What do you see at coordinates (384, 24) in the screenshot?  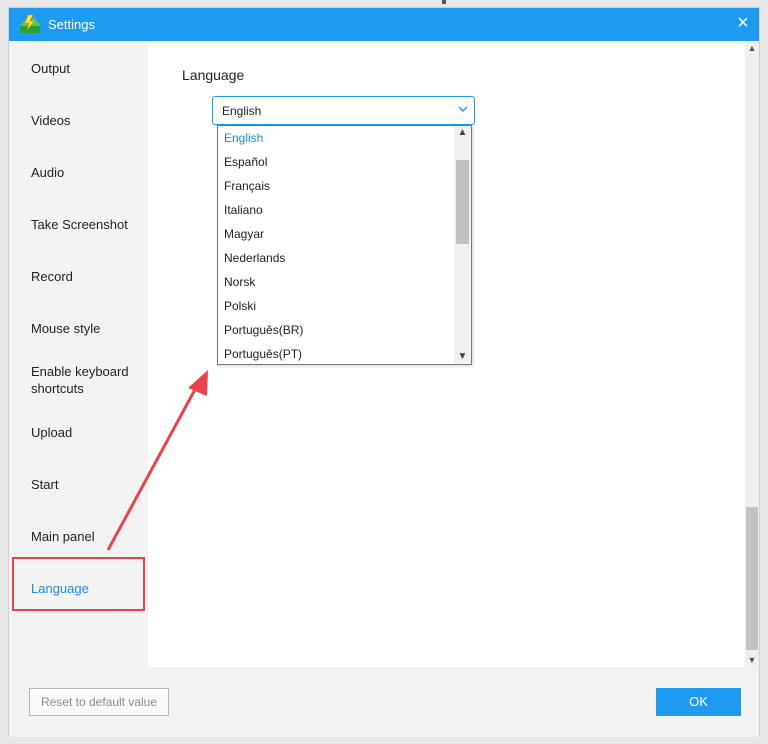 I see `title-bar: Settings ×` at bounding box center [384, 24].